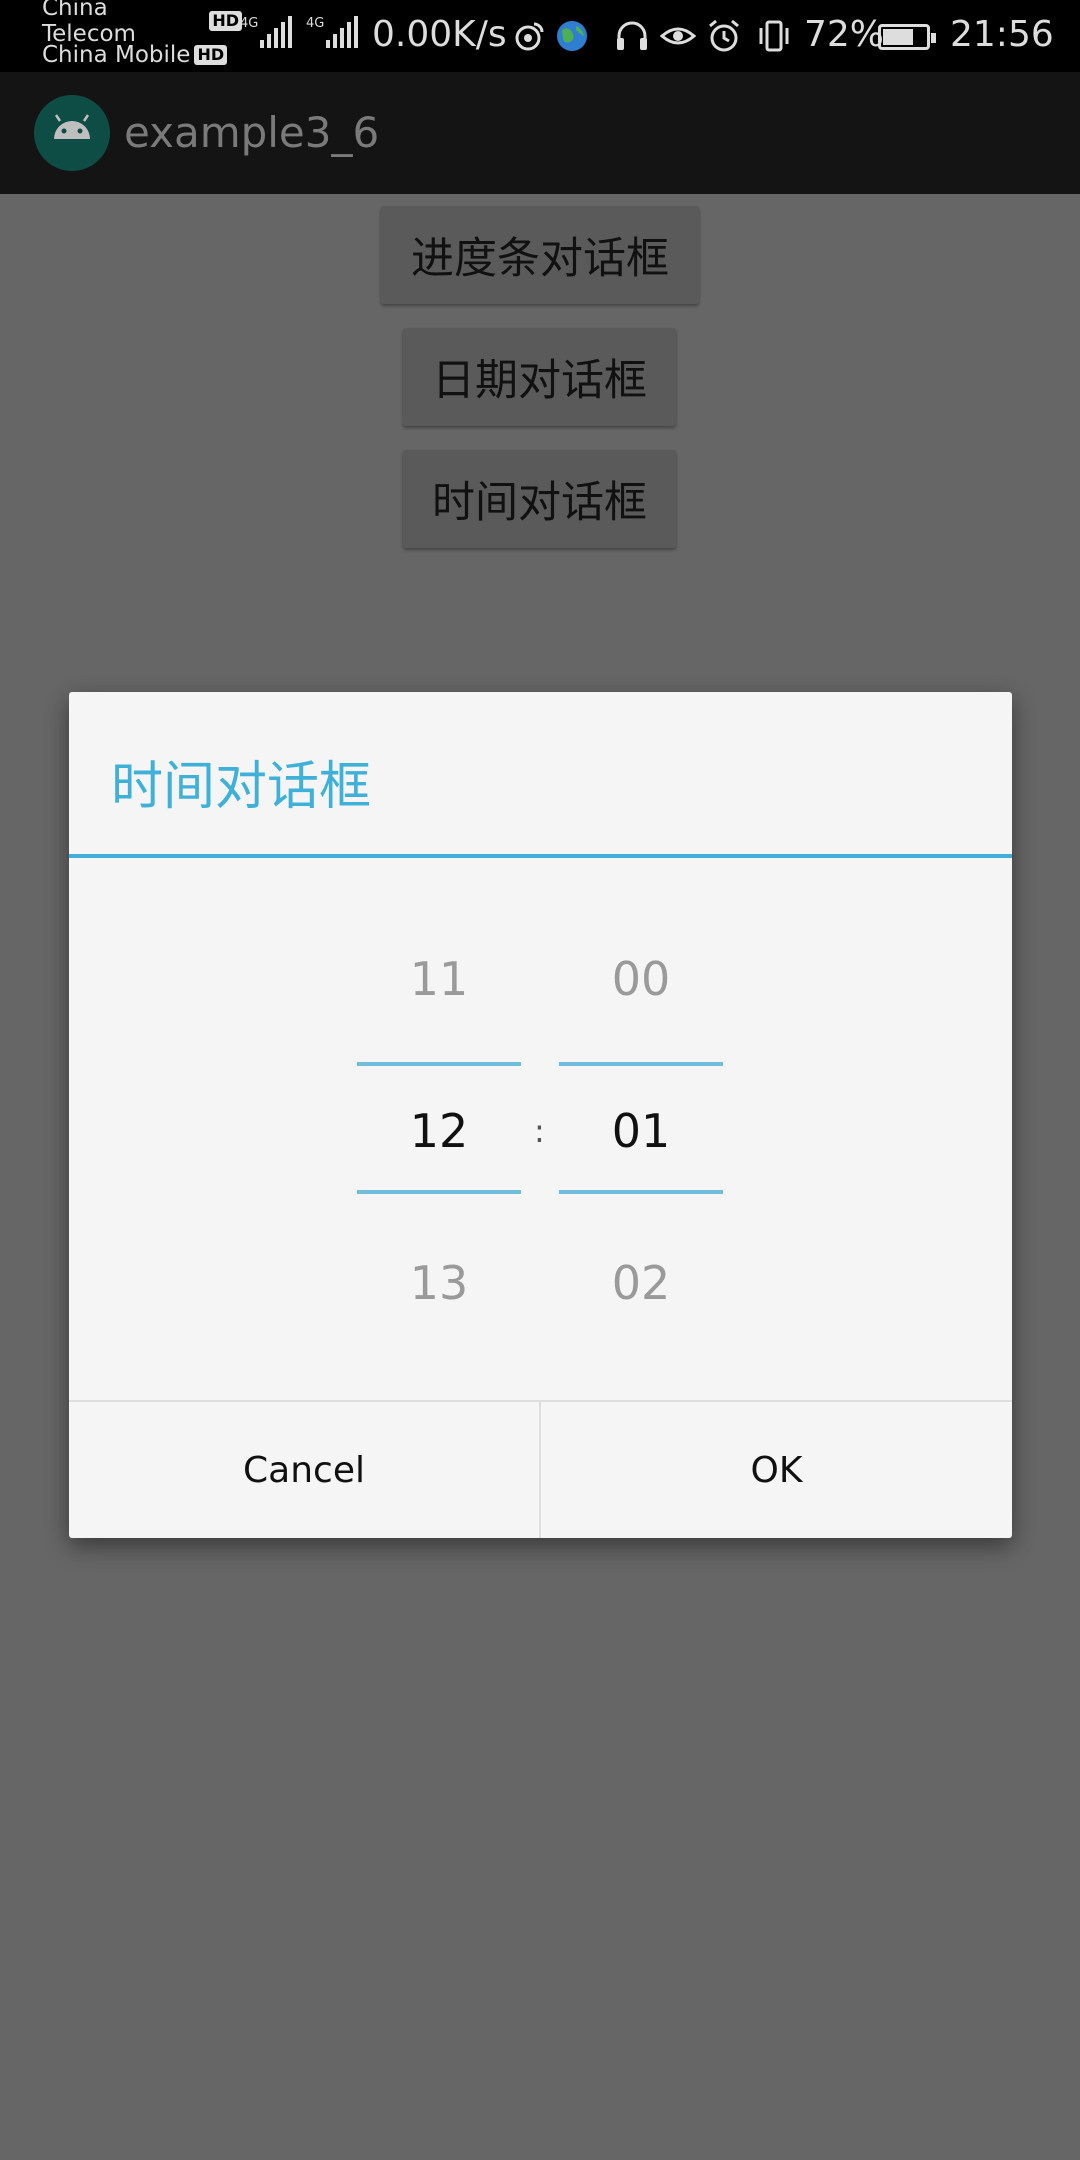 The width and height of the screenshot is (1080, 2160). What do you see at coordinates (241, 787) in the screenshot?
I see `dialog-title: 时间对话框` at bounding box center [241, 787].